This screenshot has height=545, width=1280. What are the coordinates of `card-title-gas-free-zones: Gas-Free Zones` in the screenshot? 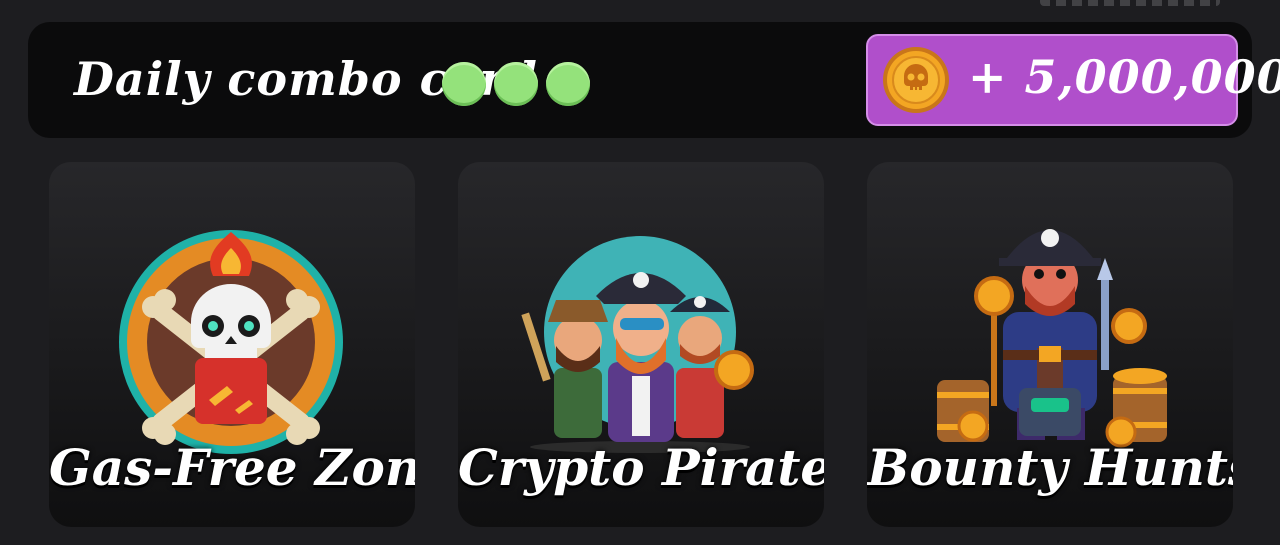 It's located at (232, 467).